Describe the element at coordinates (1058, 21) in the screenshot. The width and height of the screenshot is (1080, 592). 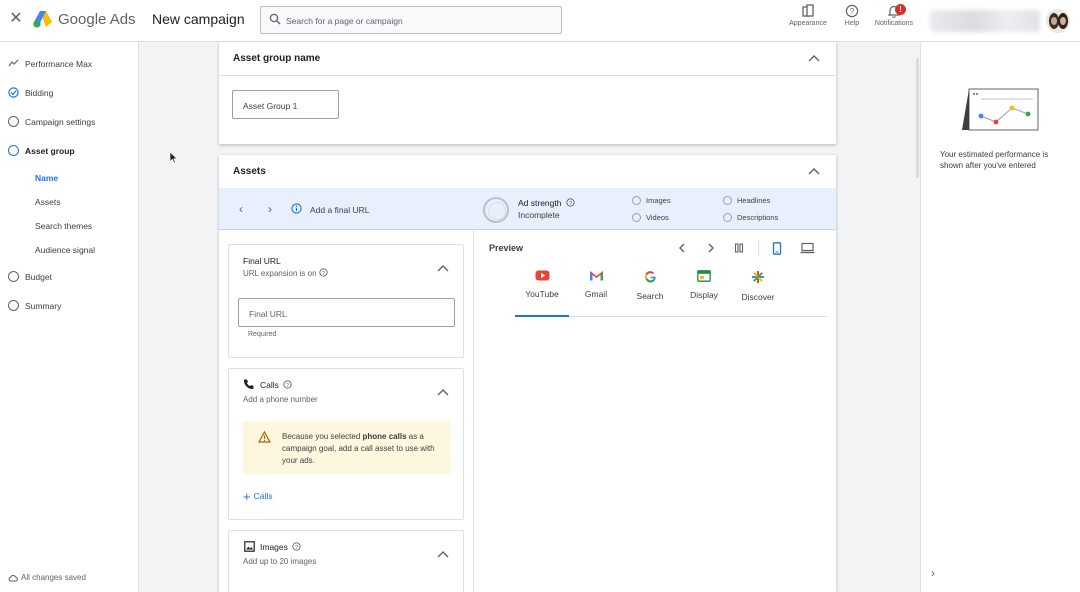
I see `avatar` at that location.